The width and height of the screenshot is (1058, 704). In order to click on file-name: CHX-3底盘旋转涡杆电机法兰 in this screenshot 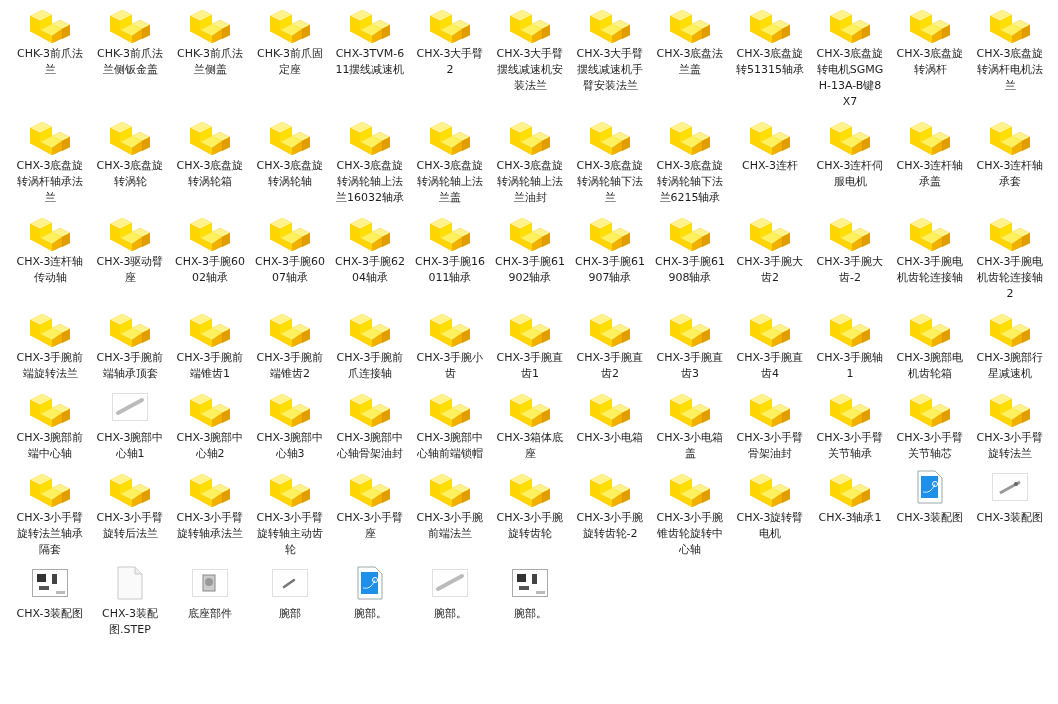, I will do `click(1010, 70)`.